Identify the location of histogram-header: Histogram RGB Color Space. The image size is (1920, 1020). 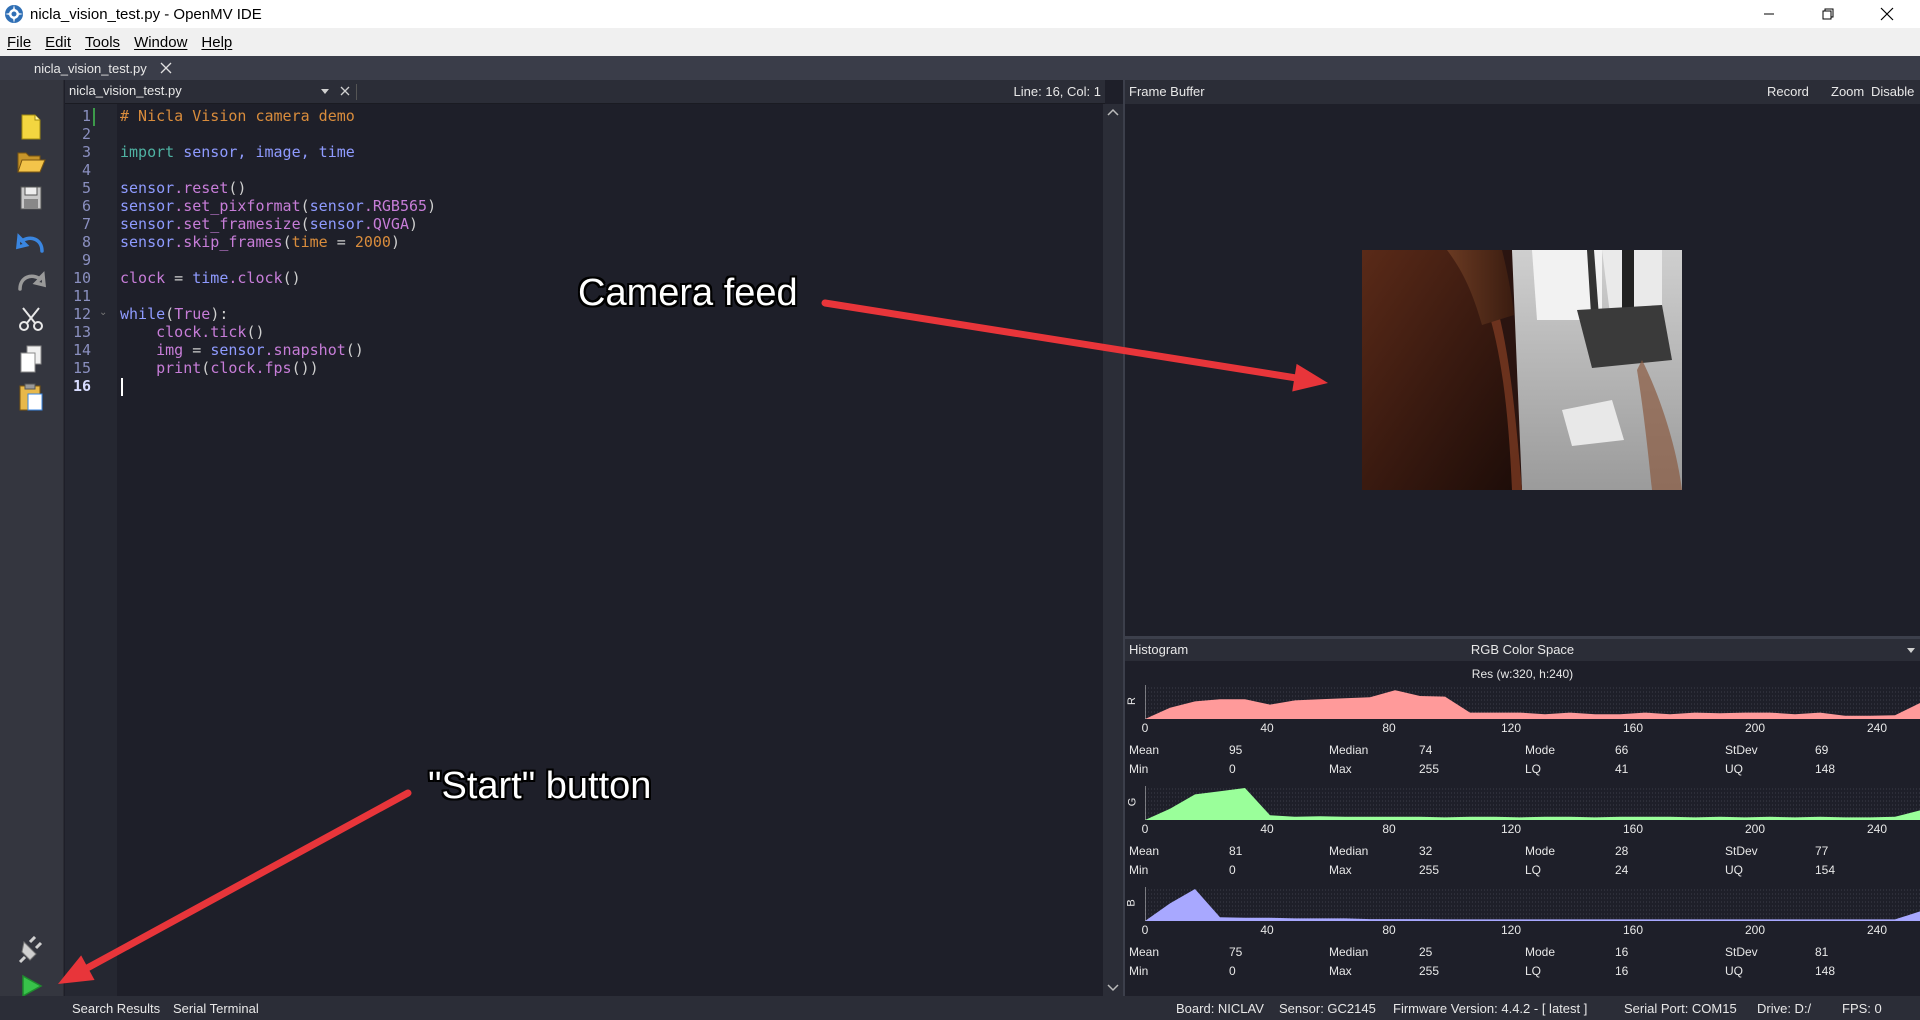
(1522, 650).